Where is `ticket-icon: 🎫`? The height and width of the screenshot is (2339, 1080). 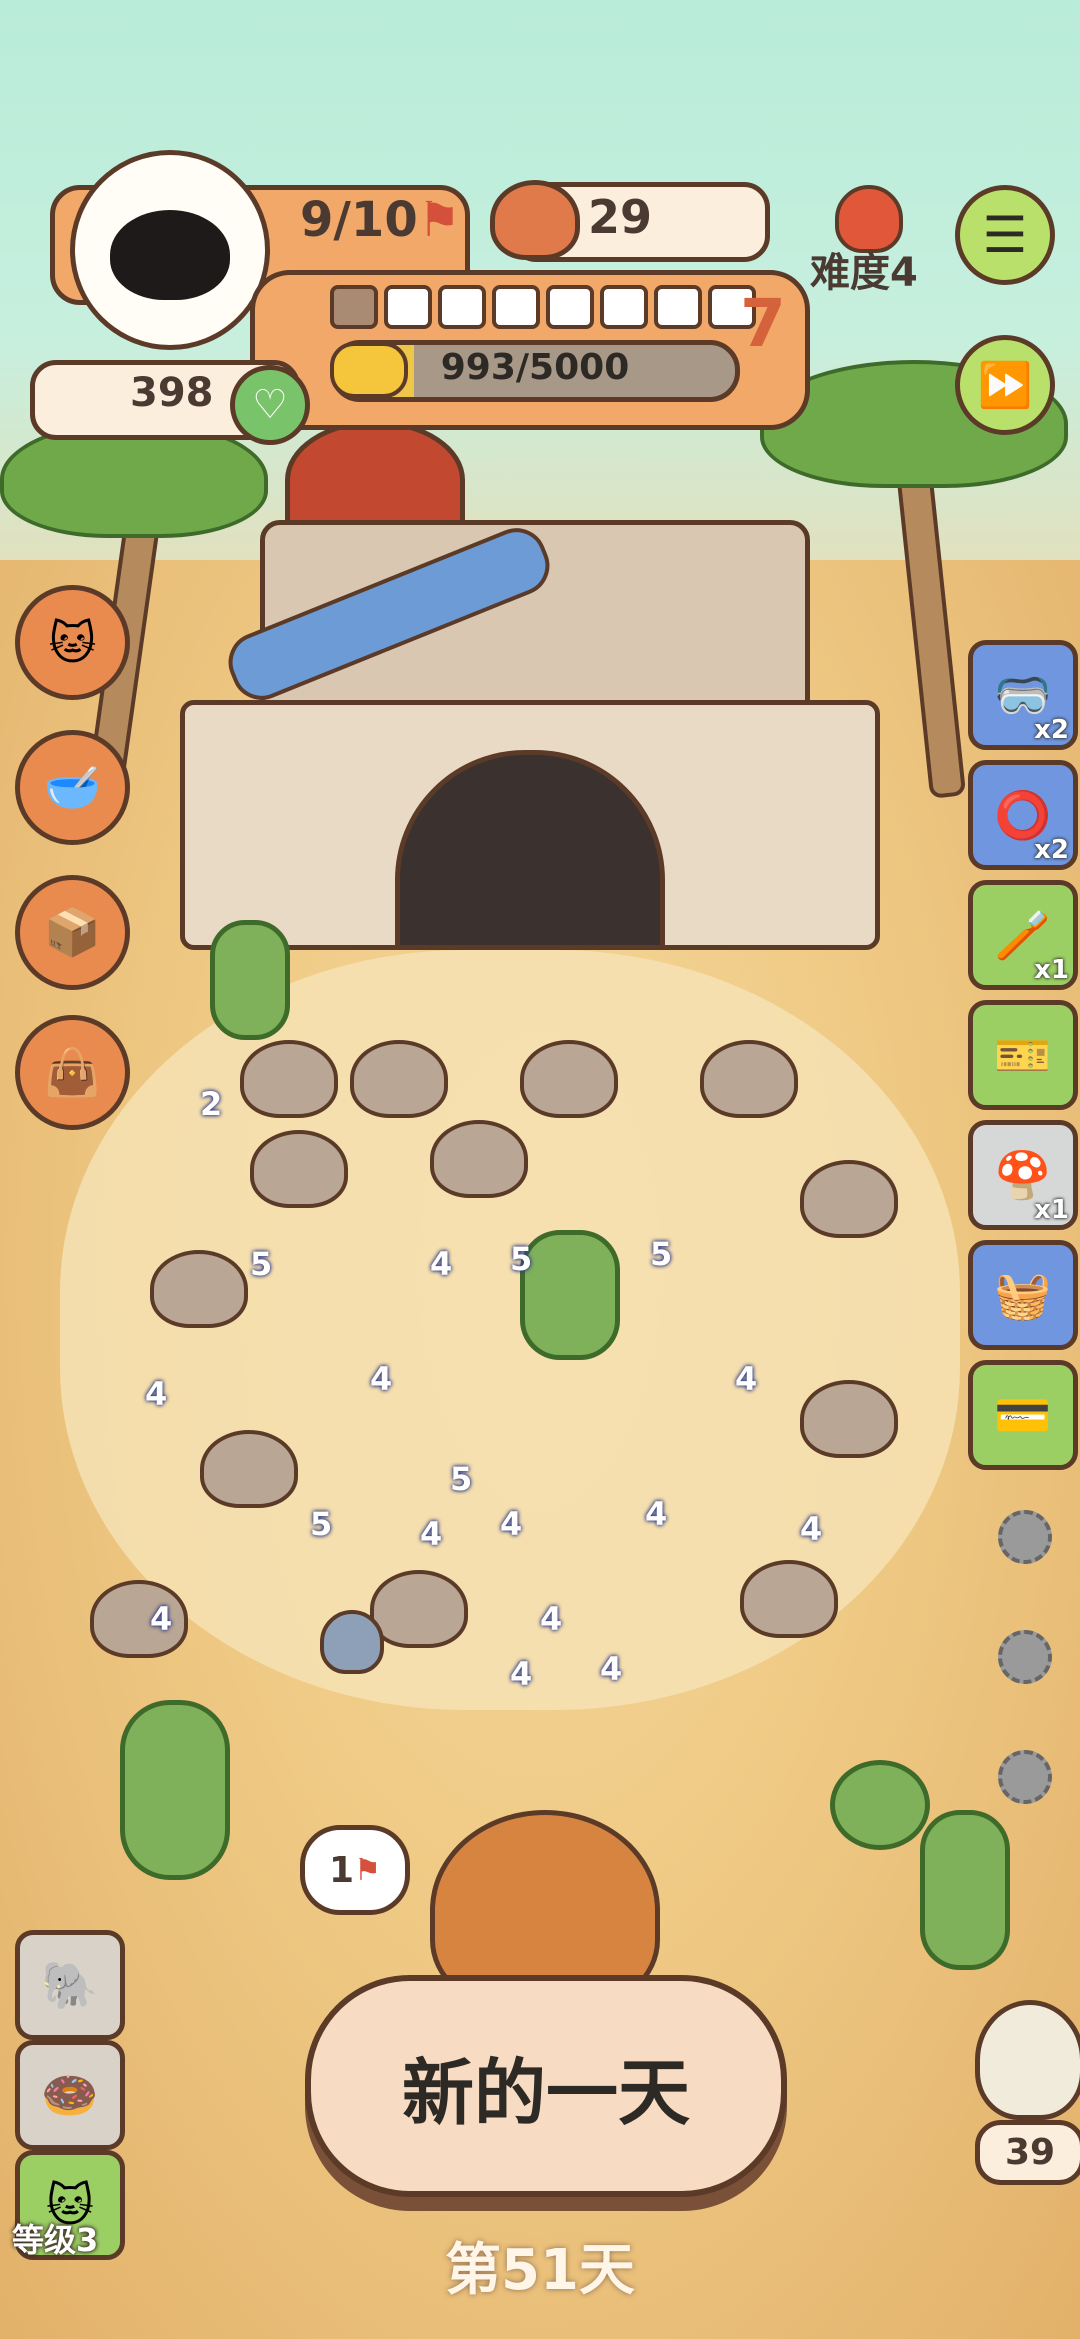
ticket-icon: 🎫 is located at coordinates (1023, 1054).